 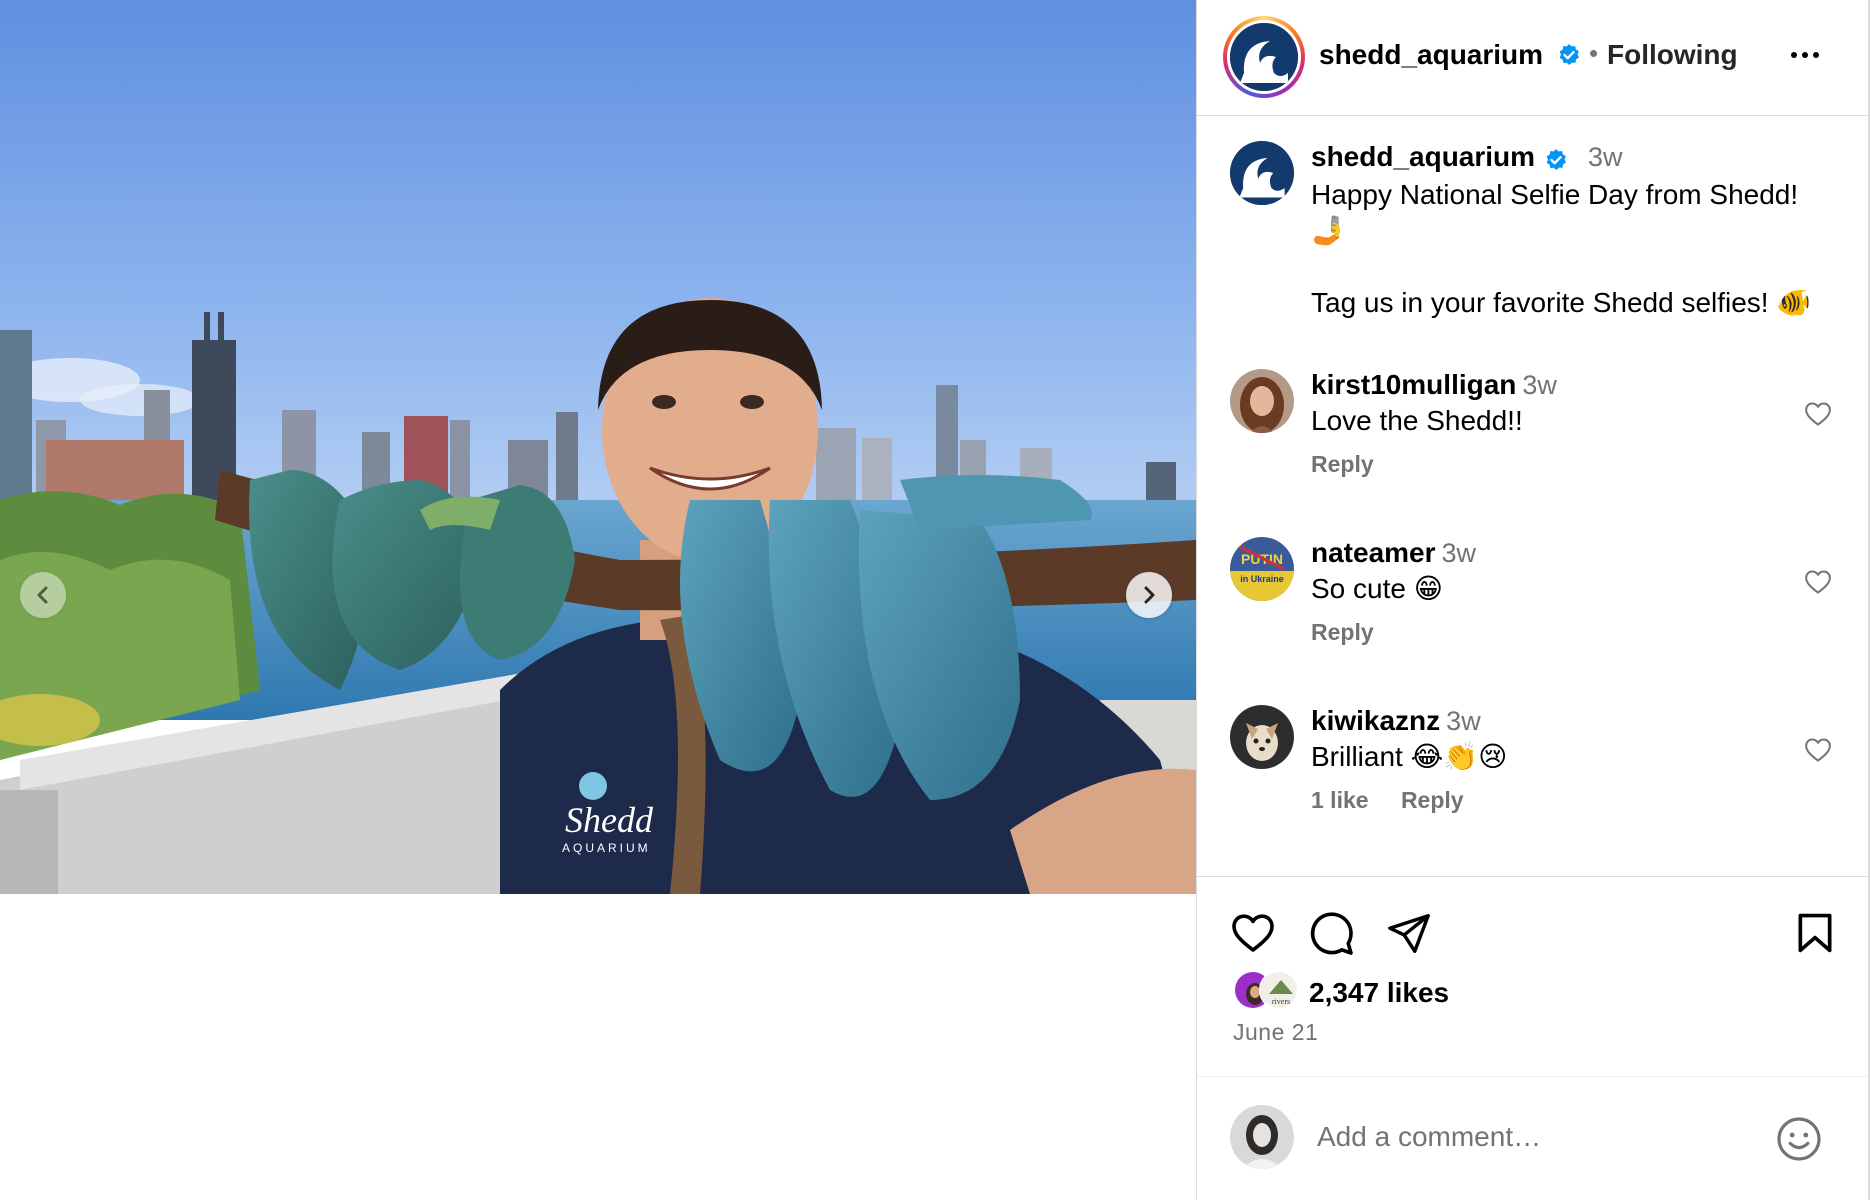 I want to click on avatar-caption-text: rivers, so click(x=1281, y=1001).